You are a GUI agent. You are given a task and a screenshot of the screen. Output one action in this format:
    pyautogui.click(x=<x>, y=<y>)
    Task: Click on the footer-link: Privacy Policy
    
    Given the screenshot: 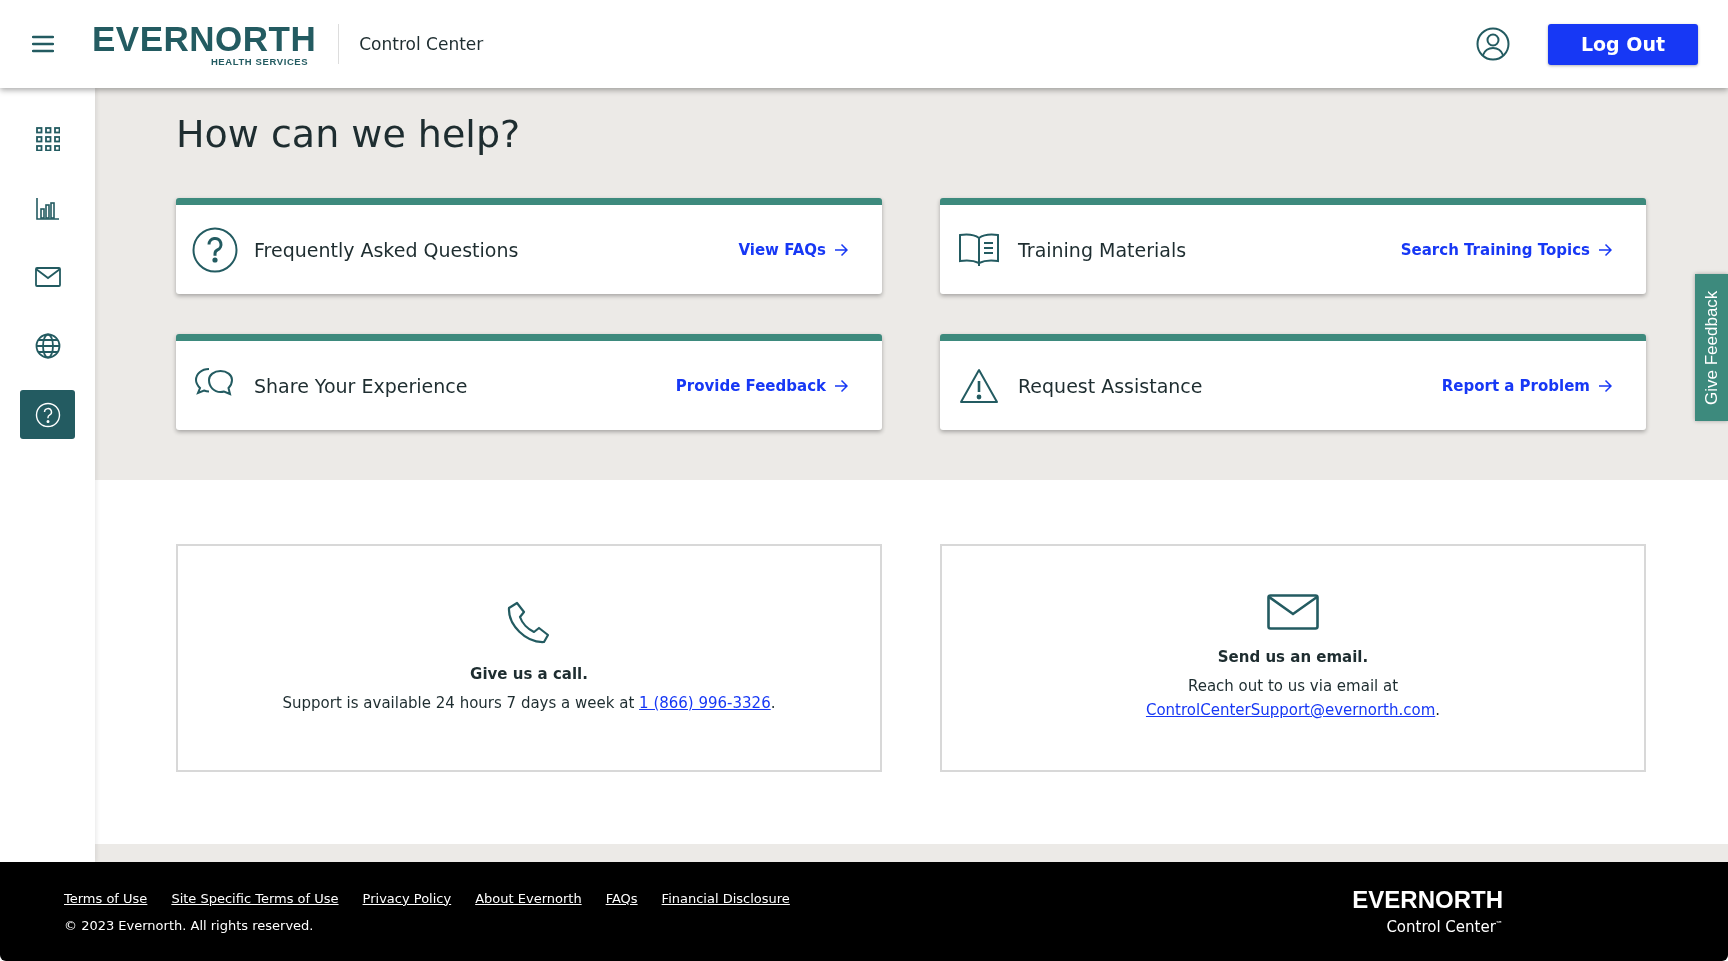 What is the action you would take?
    pyautogui.click(x=407, y=898)
    